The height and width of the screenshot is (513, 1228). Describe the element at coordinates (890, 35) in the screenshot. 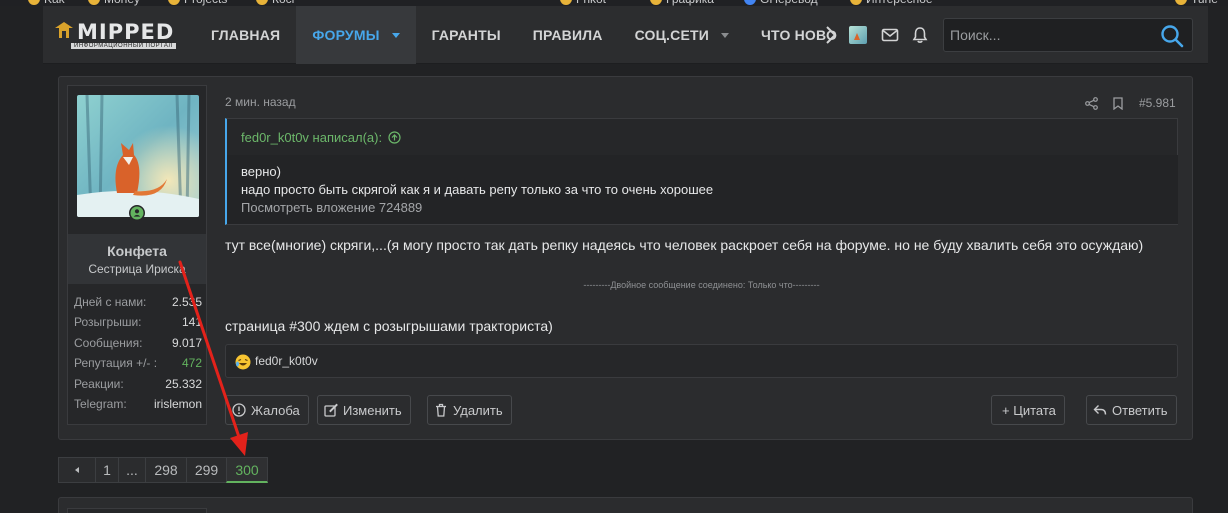

I see `mail-icon` at that location.